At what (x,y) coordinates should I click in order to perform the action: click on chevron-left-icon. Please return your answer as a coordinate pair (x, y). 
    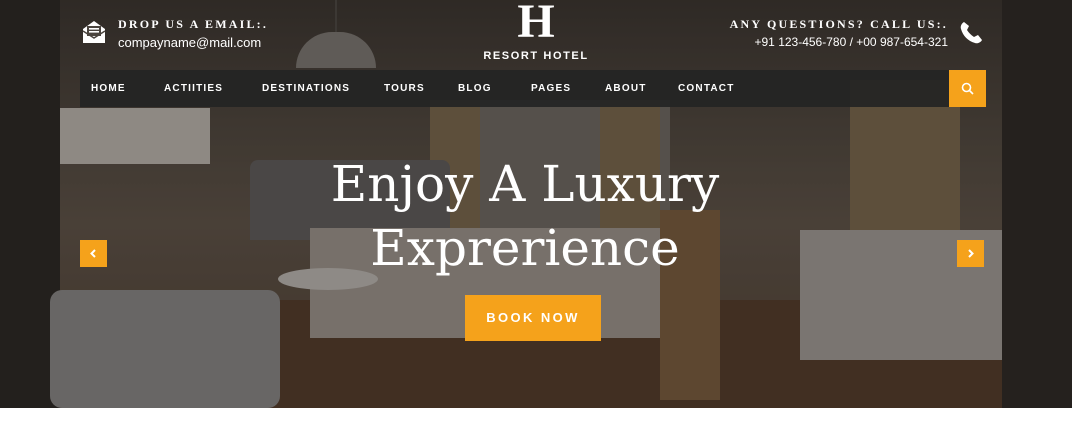
    Looking at the image, I should click on (93, 253).